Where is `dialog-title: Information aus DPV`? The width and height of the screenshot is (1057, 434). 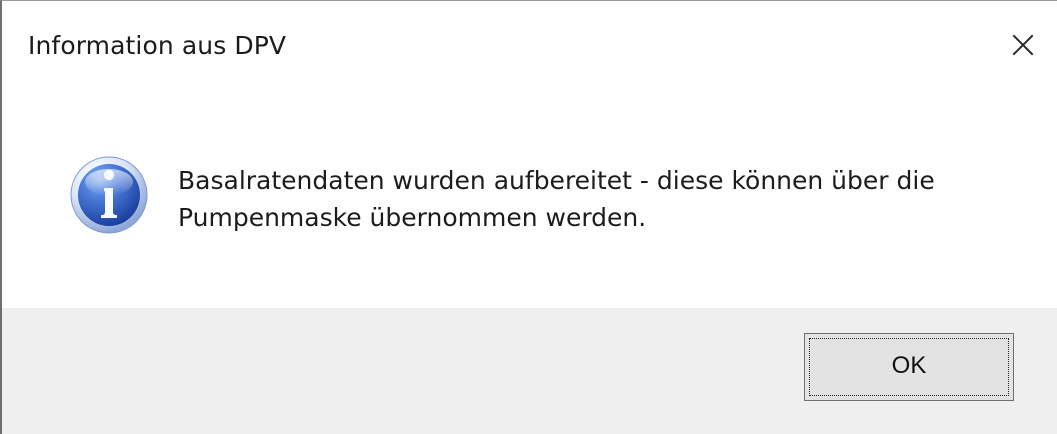
dialog-title: Information aus DPV is located at coordinates (157, 45).